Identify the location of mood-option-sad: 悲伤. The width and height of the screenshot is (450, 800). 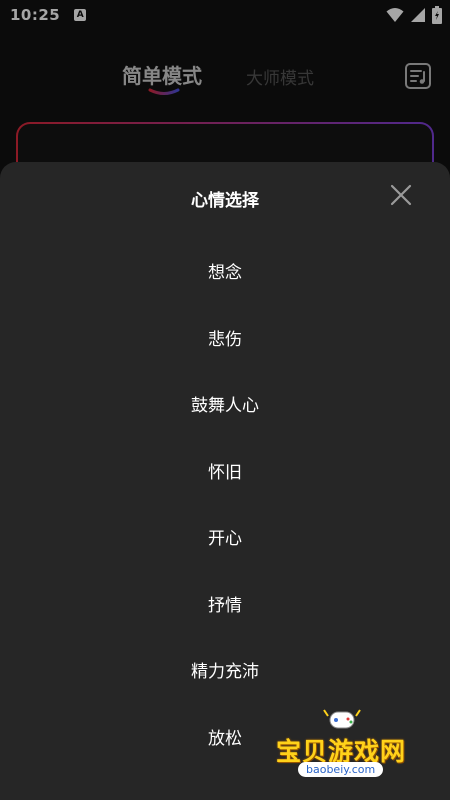
(225, 340).